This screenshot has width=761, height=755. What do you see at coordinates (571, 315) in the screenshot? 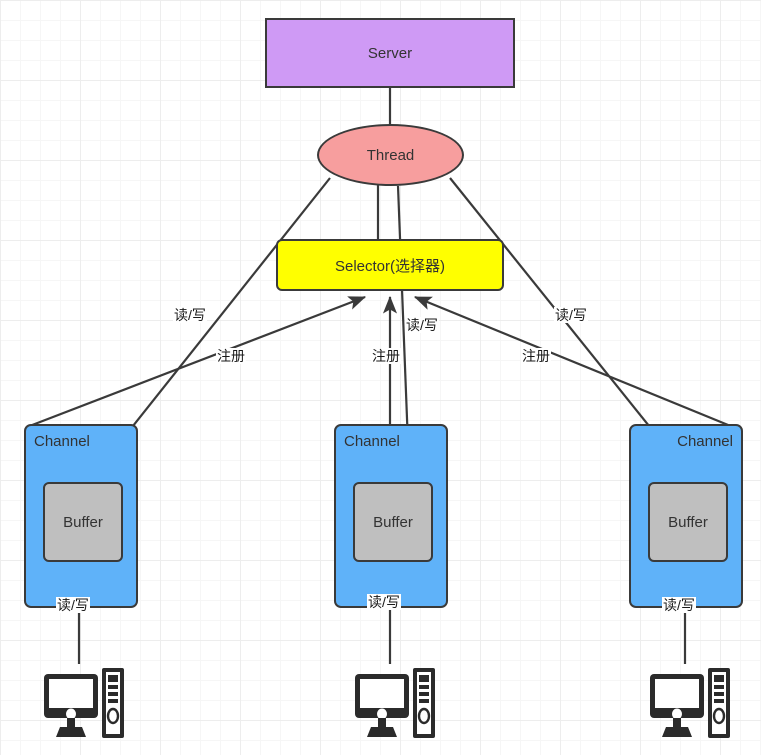
I see `edge-label-read-write-right: 读/写` at bounding box center [571, 315].